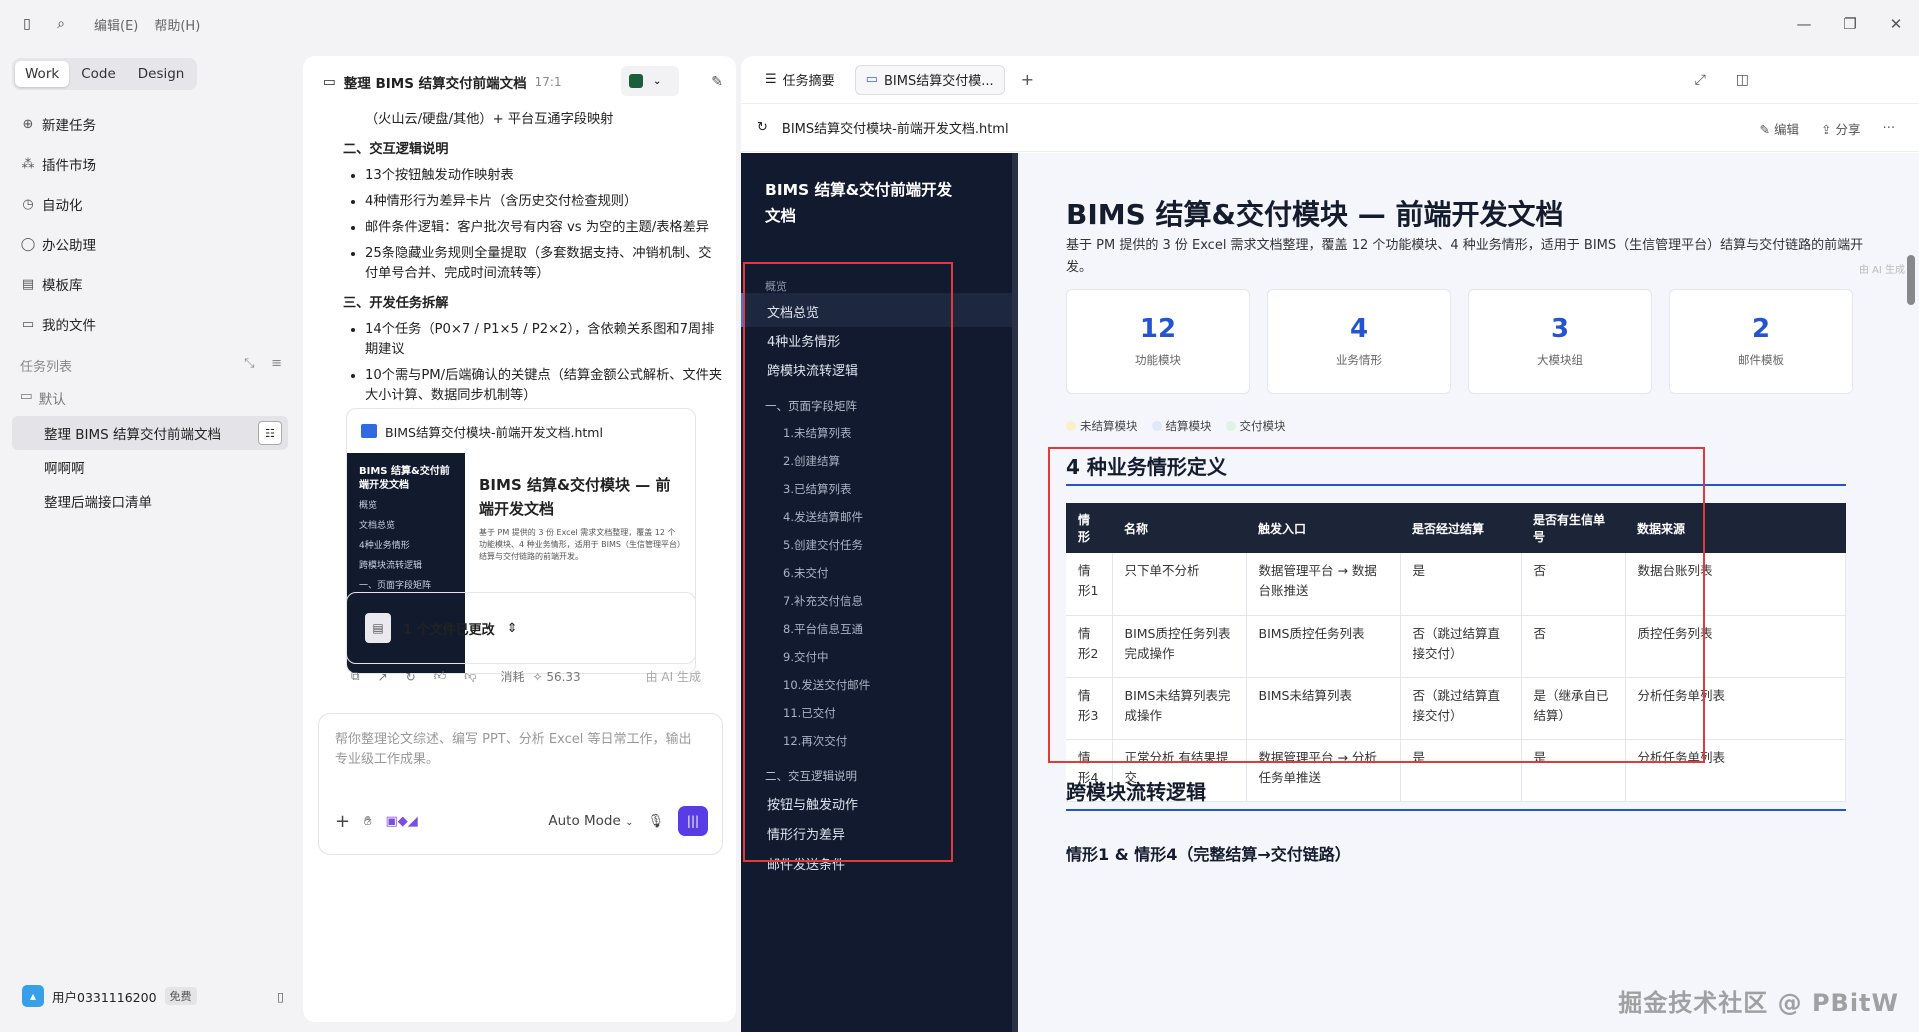 The height and width of the screenshot is (1032, 1919). What do you see at coordinates (270, 433) in the screenshot?
I see `task-list-icon: ☷` at bounding box center [270, 433].